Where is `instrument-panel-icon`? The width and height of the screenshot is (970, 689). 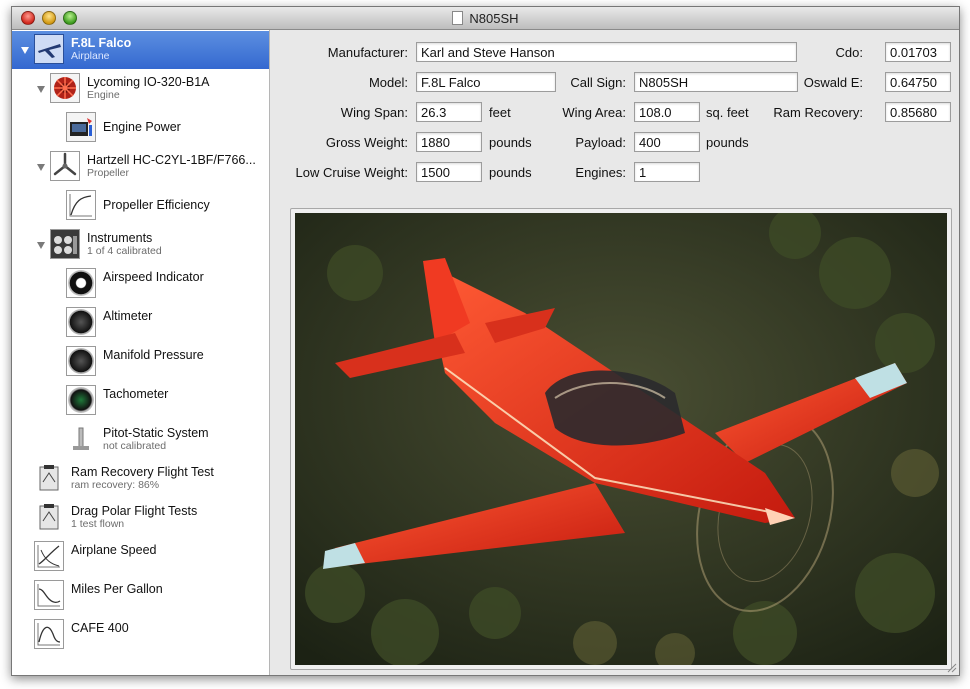 instrument-panel-icon is located at coordinates (65, 244).